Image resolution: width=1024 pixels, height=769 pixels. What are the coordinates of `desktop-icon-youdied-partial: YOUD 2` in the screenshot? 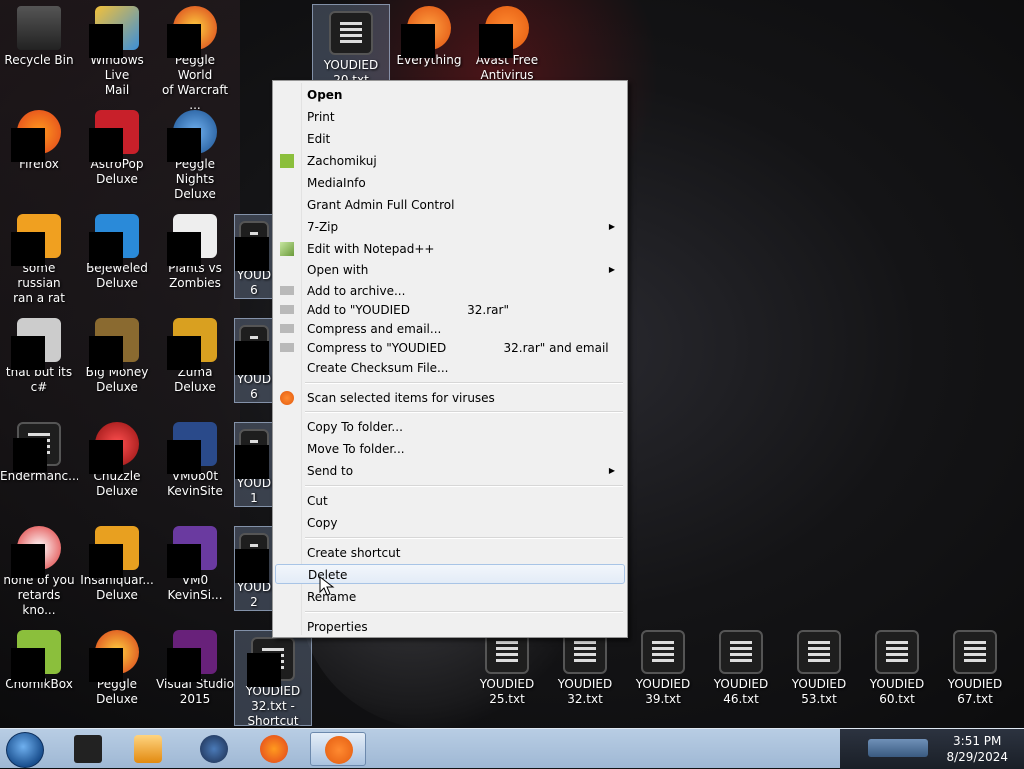 It's located at (254, 568).